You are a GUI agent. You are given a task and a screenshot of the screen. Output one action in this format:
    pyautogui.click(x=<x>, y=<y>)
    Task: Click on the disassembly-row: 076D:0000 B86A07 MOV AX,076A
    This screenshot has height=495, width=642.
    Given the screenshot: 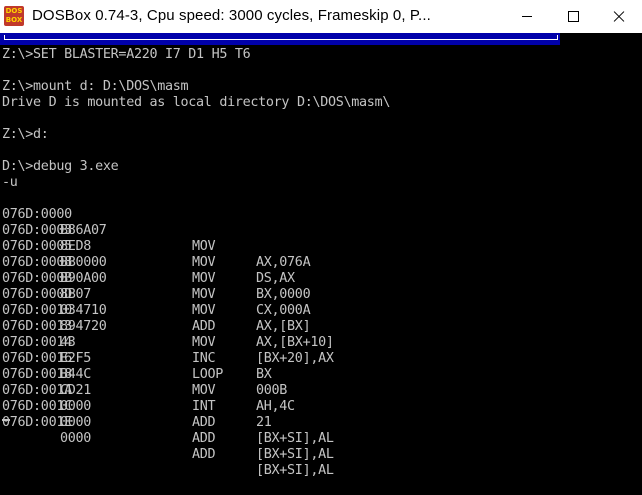 What is the action you would take?
    pyautogui.click(x=156, y=230)
    